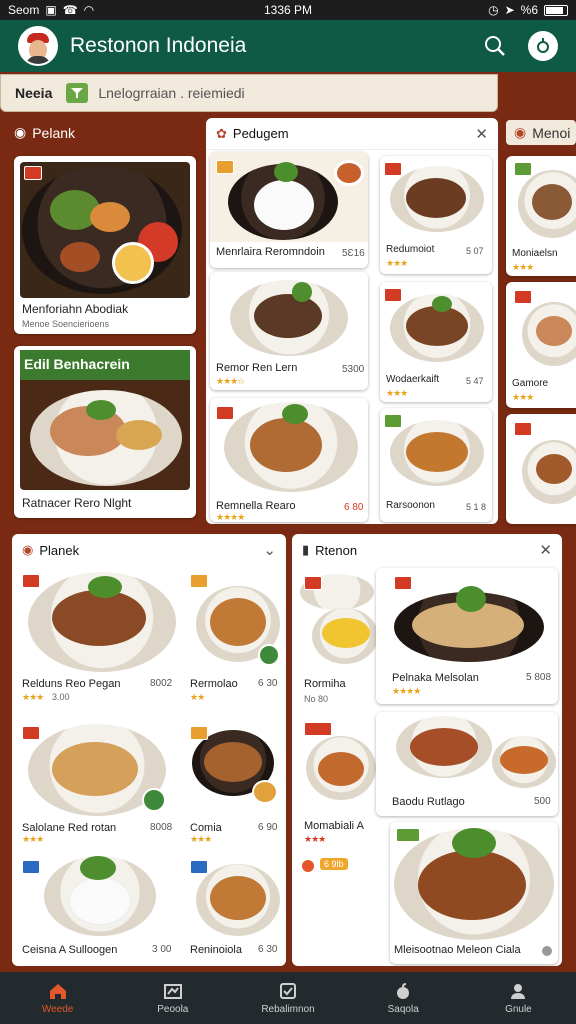 This screenshot has width=576, height=1024. Describe the element at coordinates (547, 951) in the screenshot. I see `info-icon` at that location.